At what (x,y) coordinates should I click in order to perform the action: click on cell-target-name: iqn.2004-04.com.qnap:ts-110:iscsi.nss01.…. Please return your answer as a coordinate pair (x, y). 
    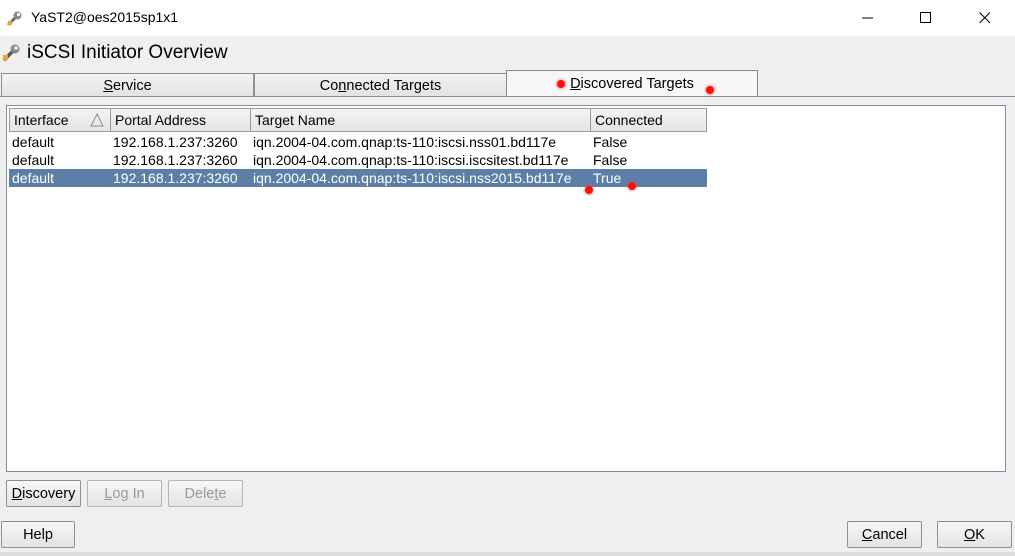
    Looking at the image, I should click on (405, 142).